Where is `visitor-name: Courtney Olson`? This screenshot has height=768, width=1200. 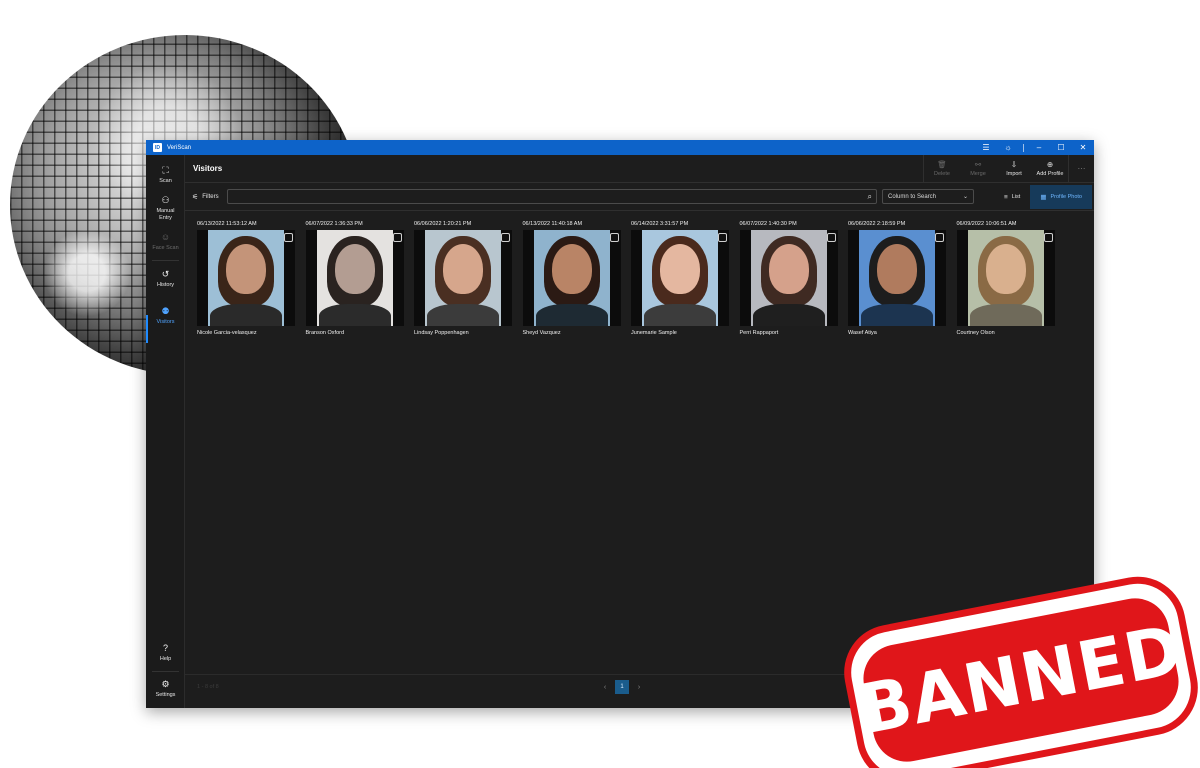 visitor-name: Courtney Olson is located at coordinates (975, 333).